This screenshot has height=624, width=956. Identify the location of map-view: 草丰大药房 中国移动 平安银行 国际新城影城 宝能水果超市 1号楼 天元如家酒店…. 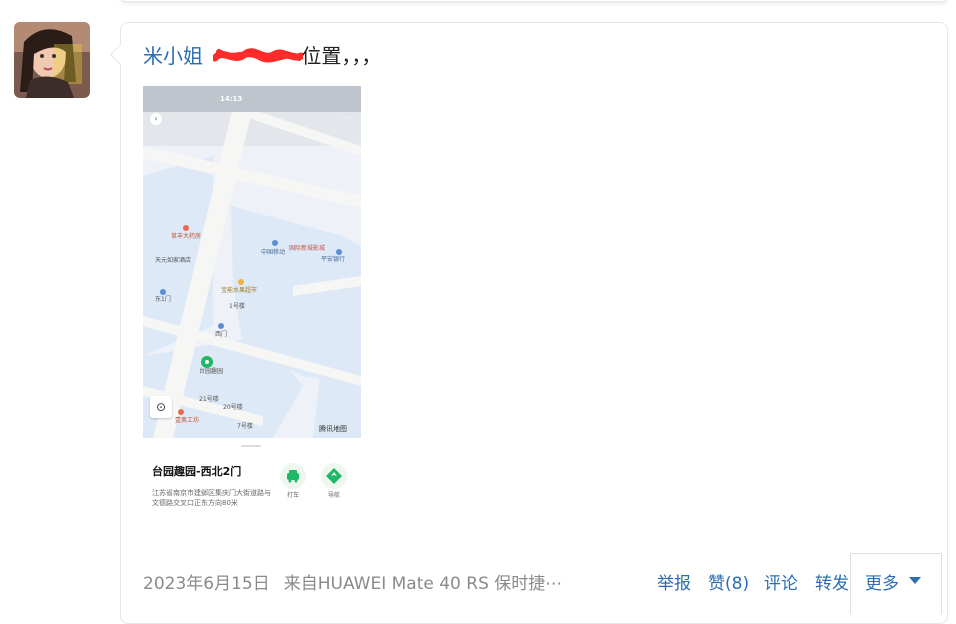
(252, 262).